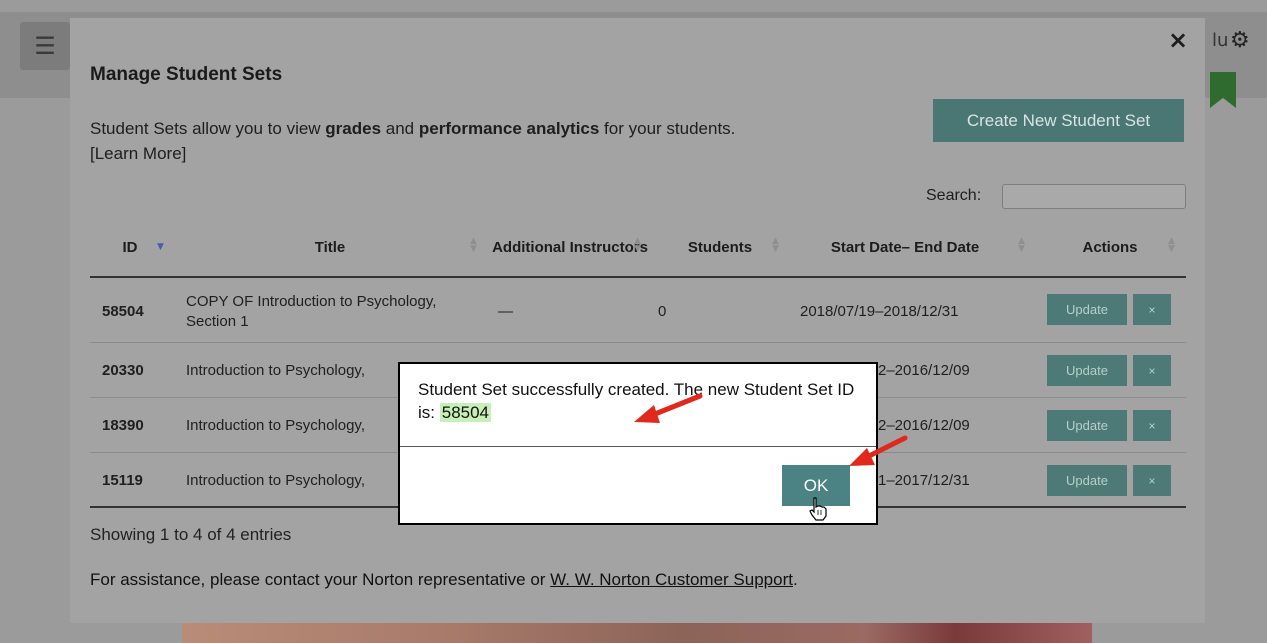 This screenshot has height=643, width=1267. Describe the element at coordinates (353, 128) in the screenshot. I see `intro-grades: grades` at that location.